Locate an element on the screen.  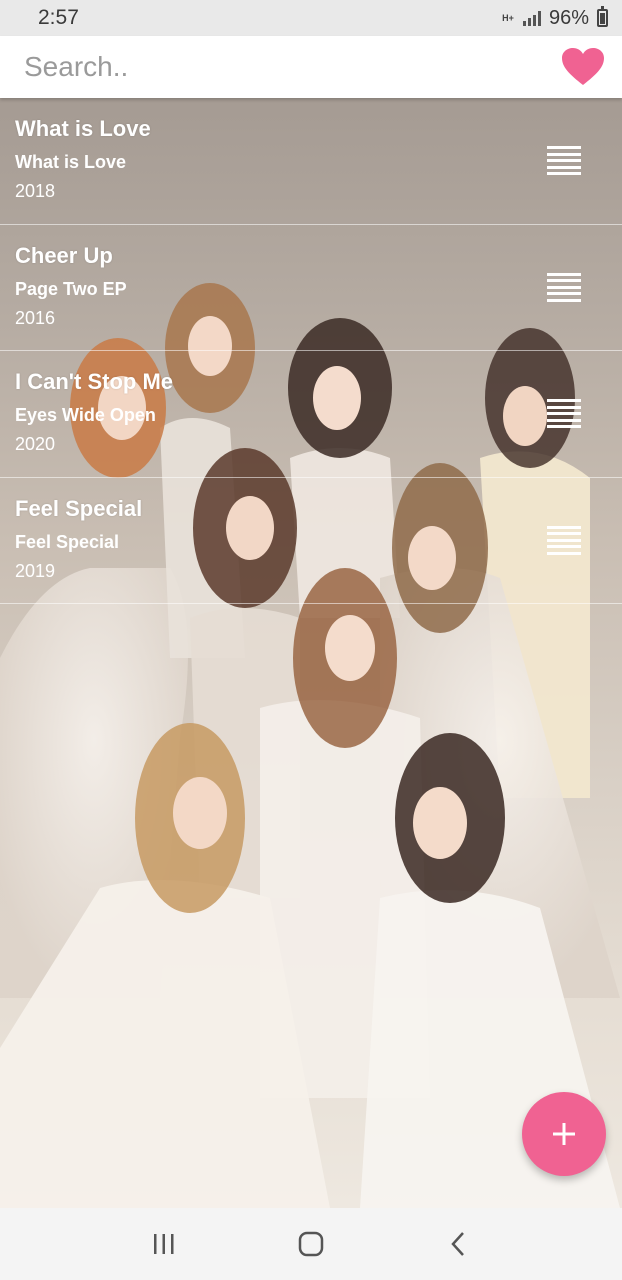
song-album: Eyes Wide Open is located at coordinates (85, 415).